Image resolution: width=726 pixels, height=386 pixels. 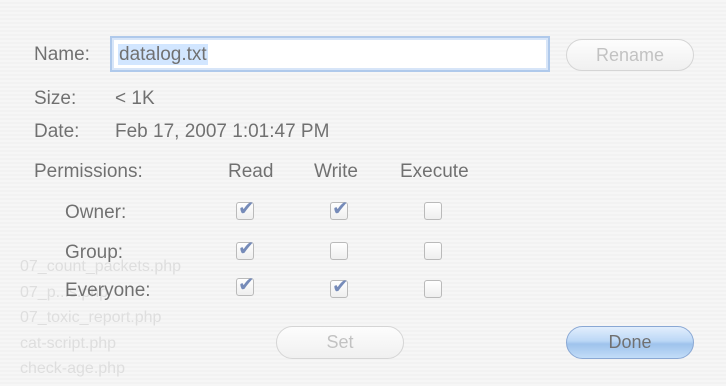 What do you see at coordinates (135, 98) in the screenshot?
I see `size-value: < 1K` at bounding box center [135, 98].